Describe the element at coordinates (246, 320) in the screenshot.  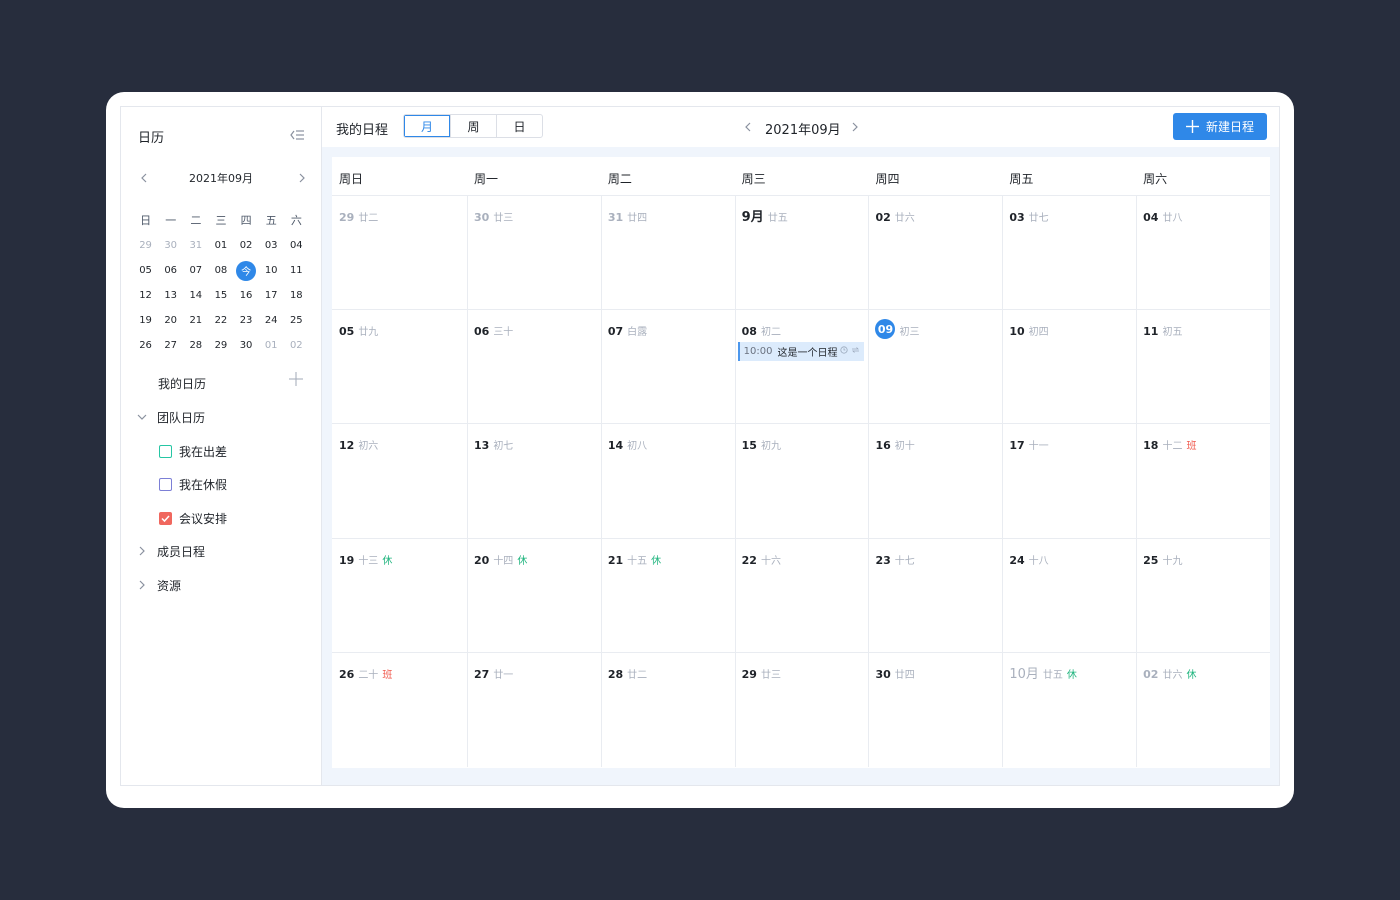
I see `mini-day: 23` at that location.